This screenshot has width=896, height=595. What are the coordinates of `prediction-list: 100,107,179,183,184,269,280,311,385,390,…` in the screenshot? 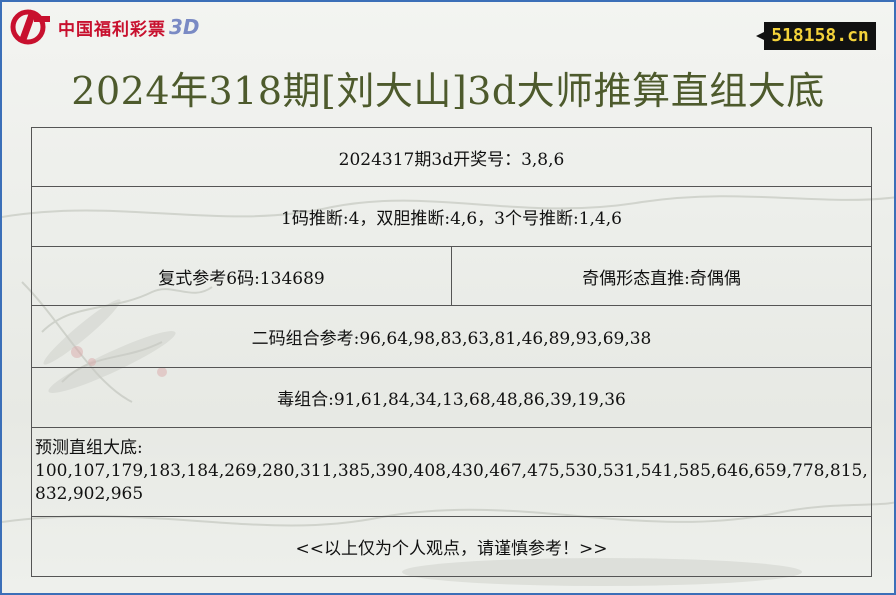 It's located at (451, 483).